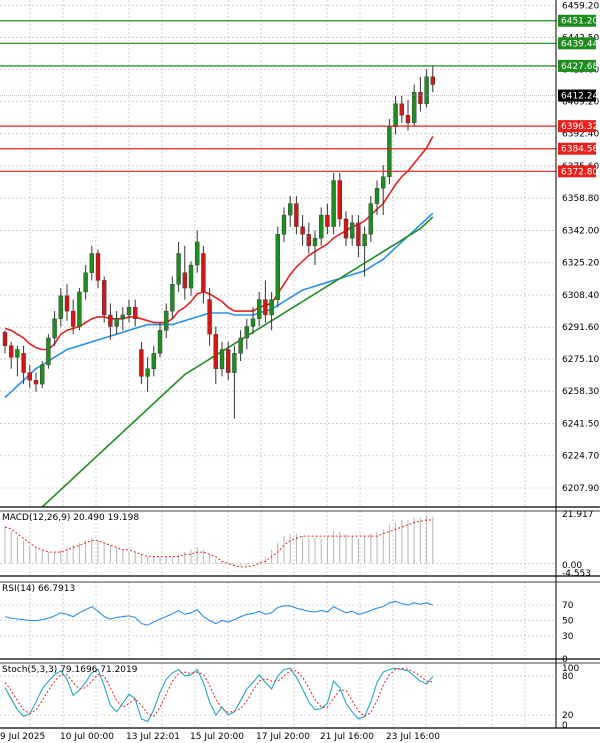 This screenshot has width=600, height=743. I want to click on macd-tick-label: 21.917, so click(578, 515).